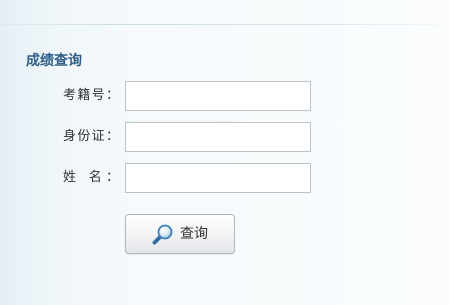 This screenshot has height=305, width=449. Describe the element at coordinates (224, 24) in the screenshot. I see `top-divider` at that location.